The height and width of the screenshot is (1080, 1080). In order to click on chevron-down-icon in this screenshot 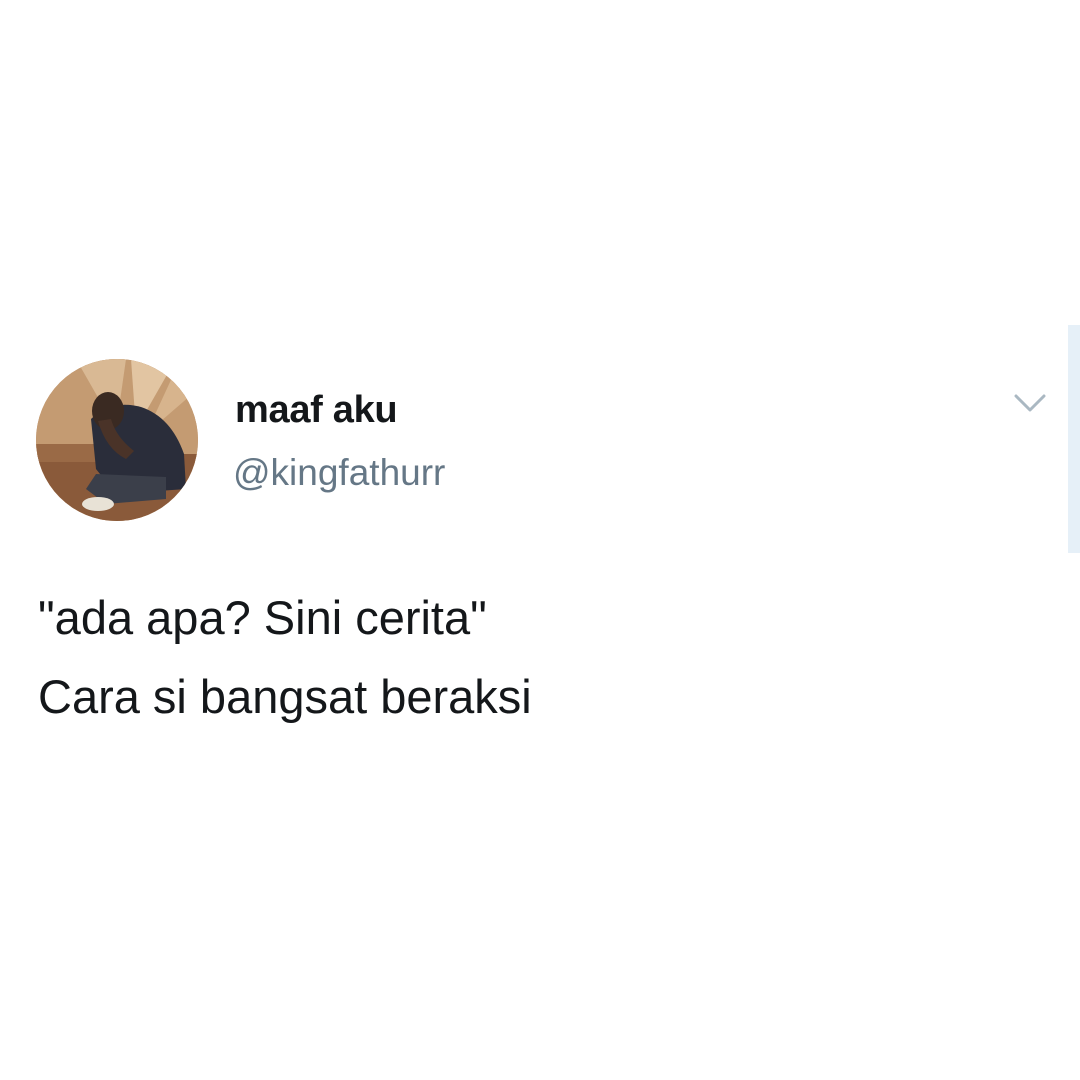, I will do `click(1030, 403)`.